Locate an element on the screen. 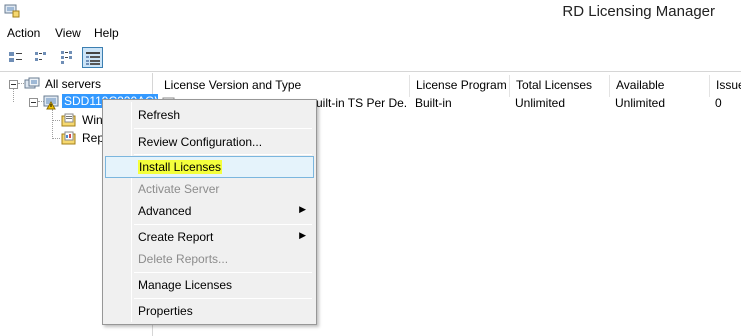 This screenshot has height=336, width=741. menu-item-label: Properties is located at coordinates (165, 311).